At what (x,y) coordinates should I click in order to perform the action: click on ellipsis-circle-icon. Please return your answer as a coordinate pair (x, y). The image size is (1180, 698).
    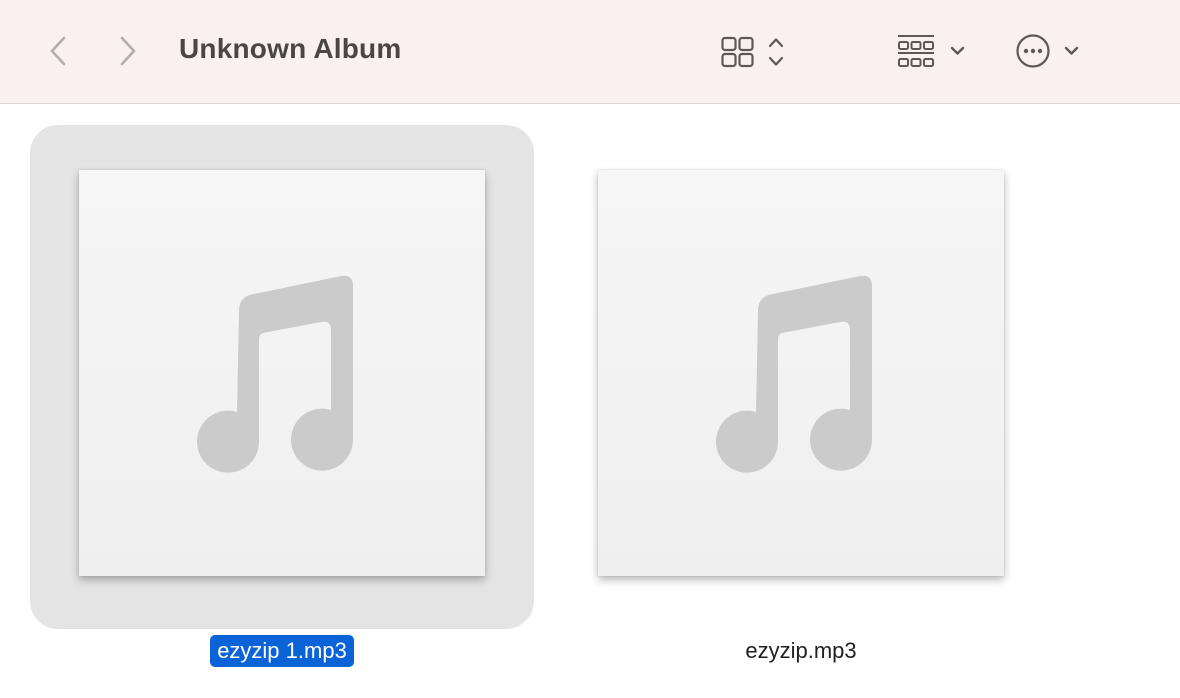
    Looking at the image, I should click on (1047, 51).